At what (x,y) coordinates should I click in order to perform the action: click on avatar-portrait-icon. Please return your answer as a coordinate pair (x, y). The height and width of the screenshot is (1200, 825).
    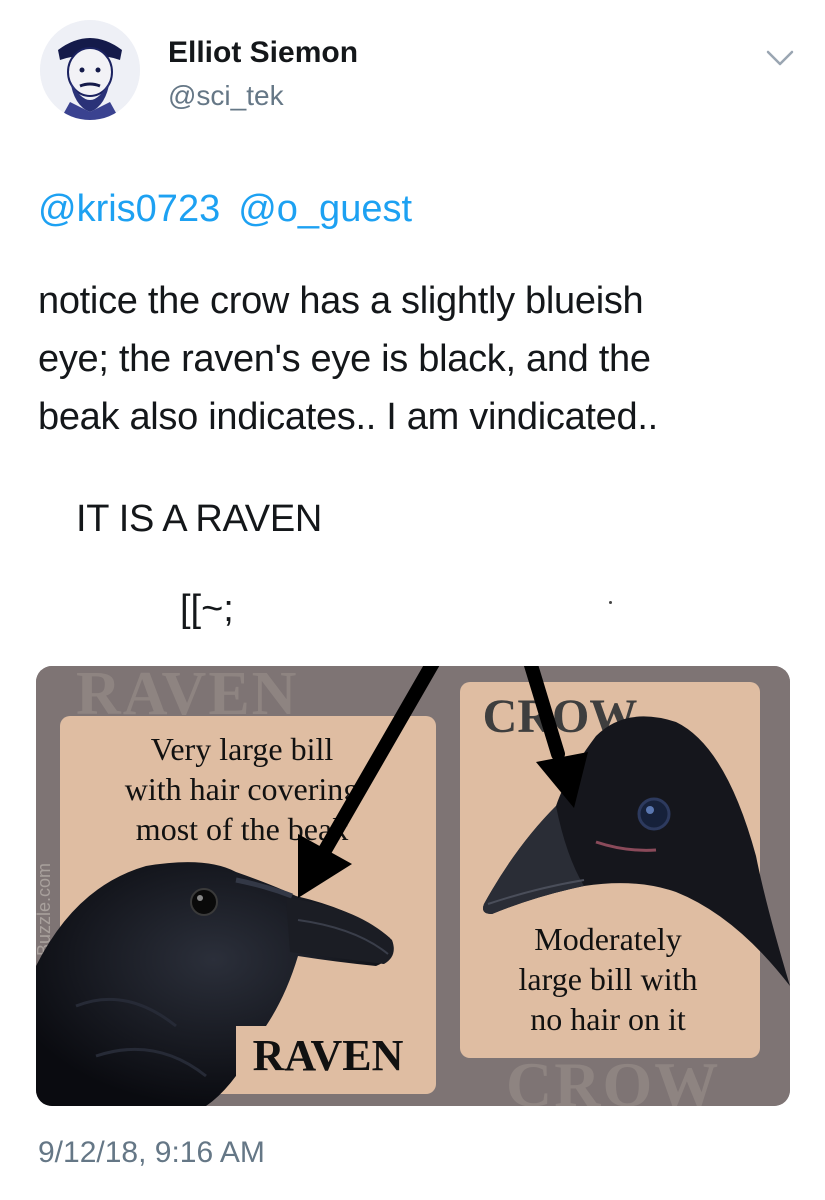
    Looking at the image, I should click on (90, 70).